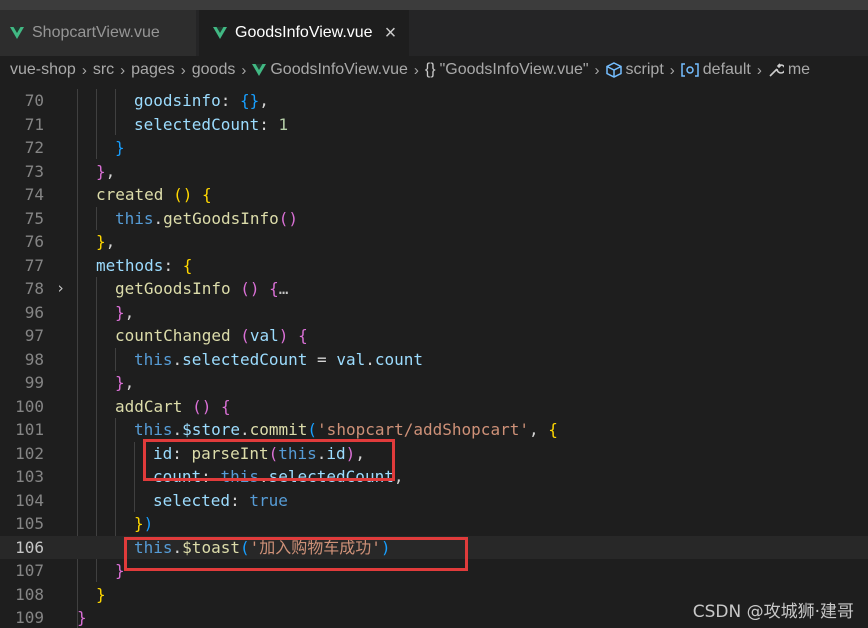 Image resolution: width=868 pixels, height=628 pixels. I want to click on symbol-icon, so click(690, 70).